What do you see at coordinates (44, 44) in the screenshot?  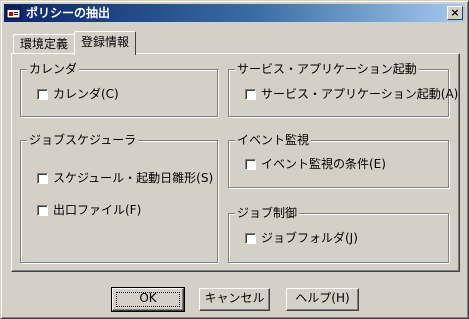 I see `tab-environment: 環境定義` at bounding box center [44, 44].